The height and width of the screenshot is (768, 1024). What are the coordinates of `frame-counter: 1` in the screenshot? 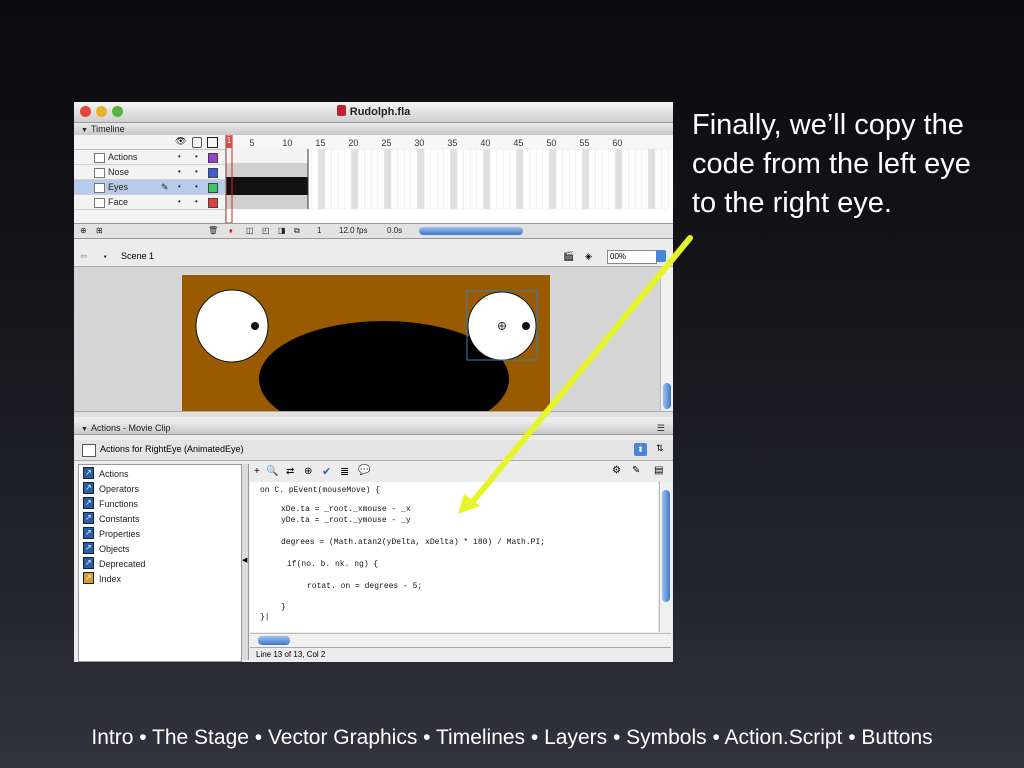 It's located at (319, 230).